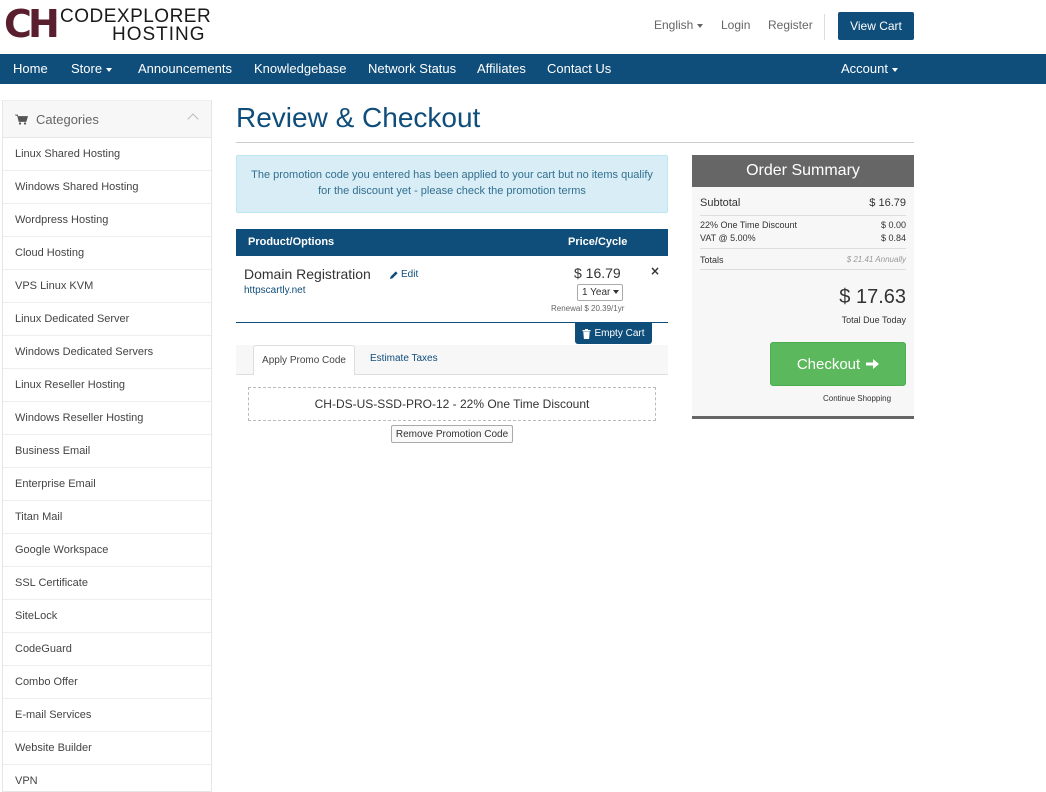  Describe the element at coordinates (107, 187) in the screenshot. I see `sidebar-item: Windows Shared Hosting` at that location.